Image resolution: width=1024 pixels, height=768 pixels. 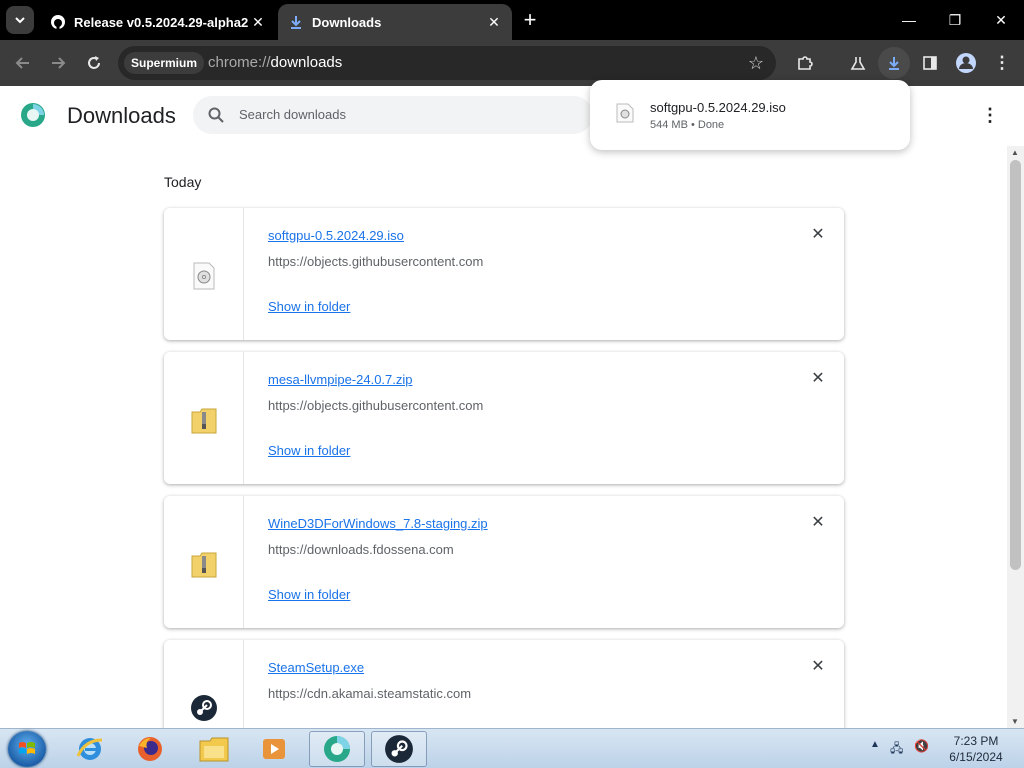 I want to click on flask-icon, so click(x=858, y=63).